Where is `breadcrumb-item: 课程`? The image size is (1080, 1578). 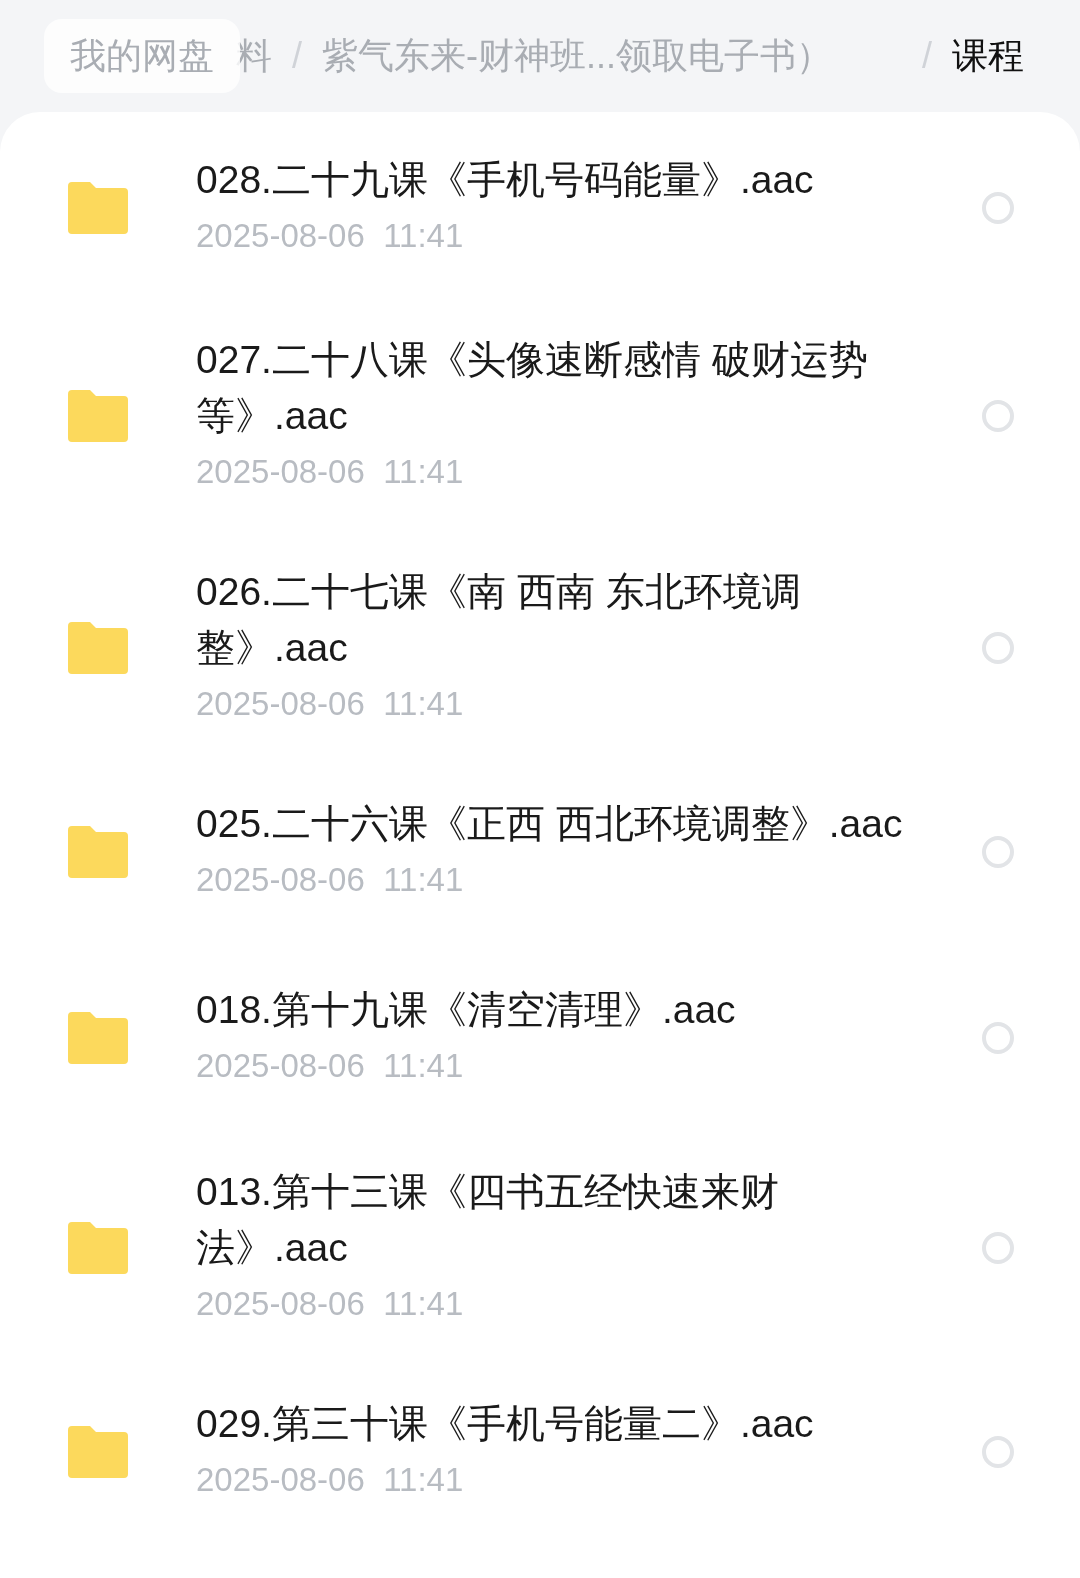
breadcrumb-item: 课程 is located at coordinates (988, 56).